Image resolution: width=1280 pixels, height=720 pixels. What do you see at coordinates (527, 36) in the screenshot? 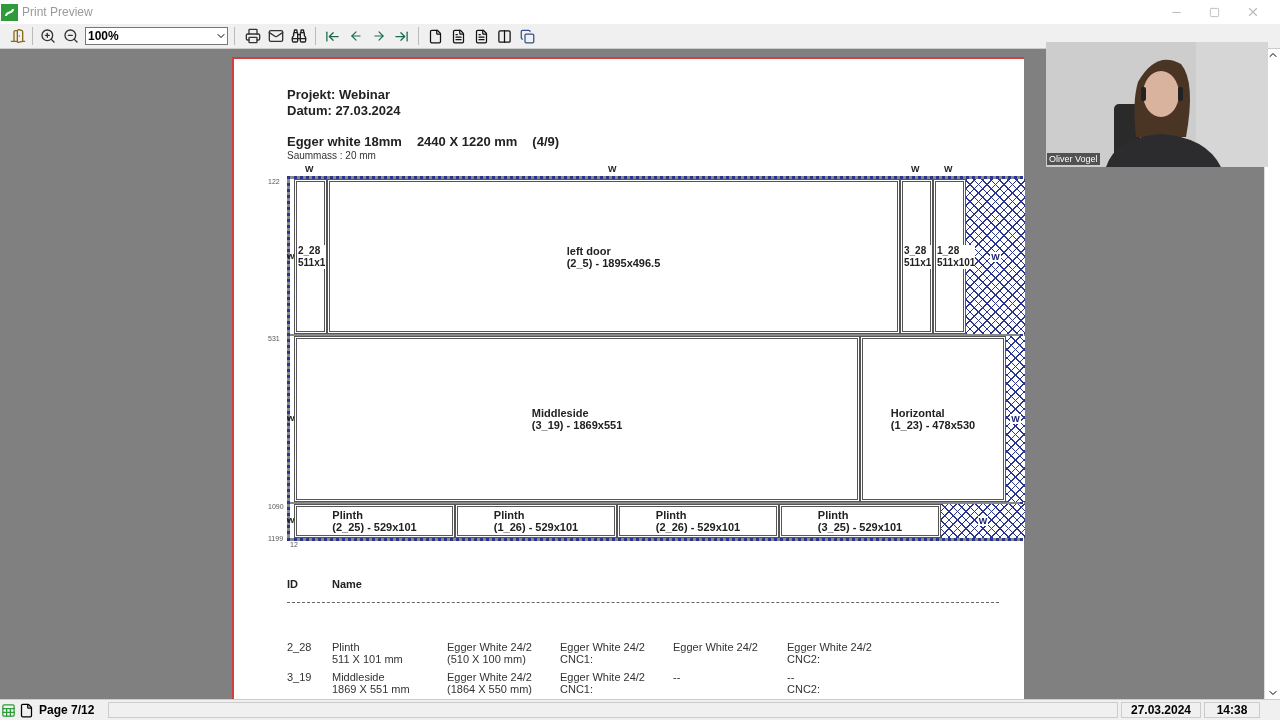
I see `copy-icon` at bounding box center [527, 36].